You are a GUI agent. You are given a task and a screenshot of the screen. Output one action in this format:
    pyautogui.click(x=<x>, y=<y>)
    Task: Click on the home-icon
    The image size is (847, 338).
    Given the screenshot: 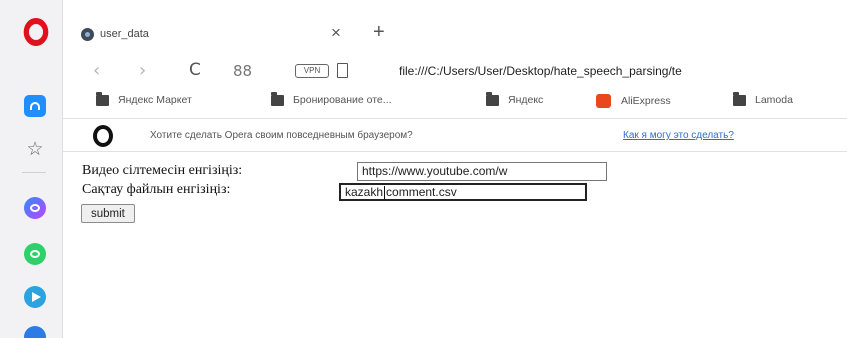 What is the action you would take?
    pyautogui.click(x=35, y=106)
    